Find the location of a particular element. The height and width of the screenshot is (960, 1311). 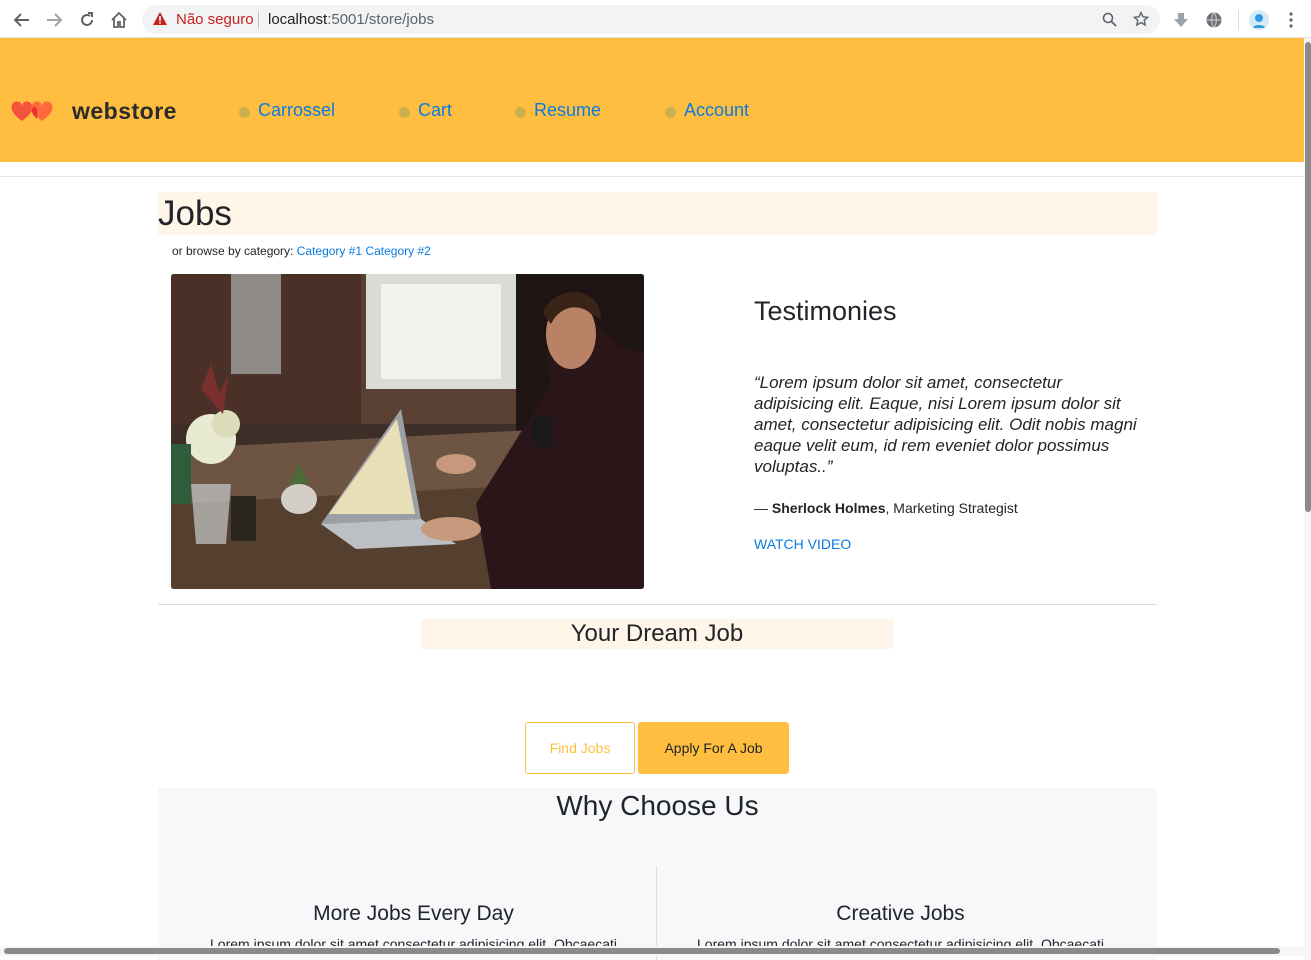

find-jobs-button: Find Jobs is located at coordinates (580, 748).